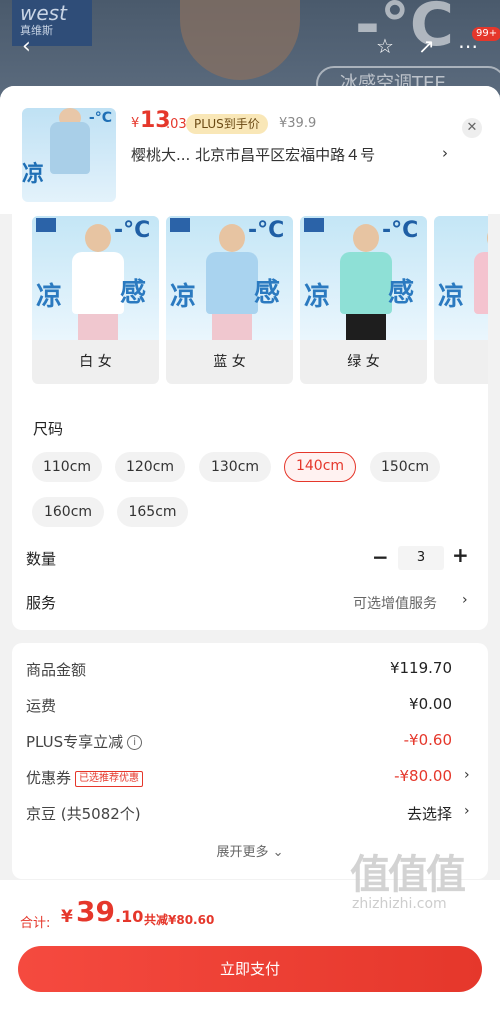 This screenshot has height=1014, width=500. Describe the element at coordinates (486, 34) in the screenshot. I see `cart-badge: 99+` at that location.